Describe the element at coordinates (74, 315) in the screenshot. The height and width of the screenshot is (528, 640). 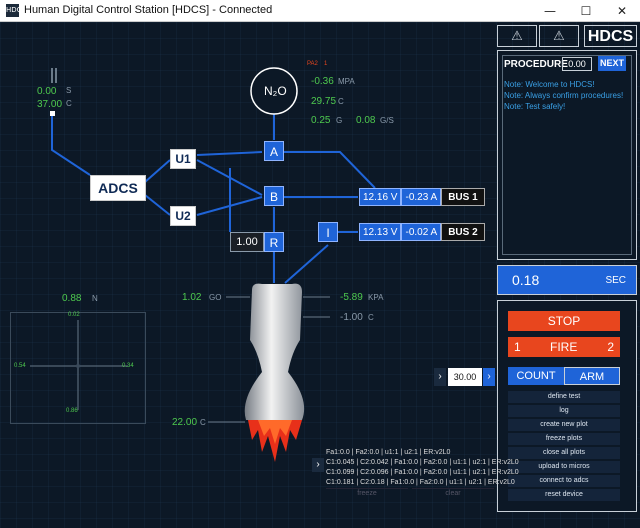
I see `joy-n-value: 0.02` at that location.